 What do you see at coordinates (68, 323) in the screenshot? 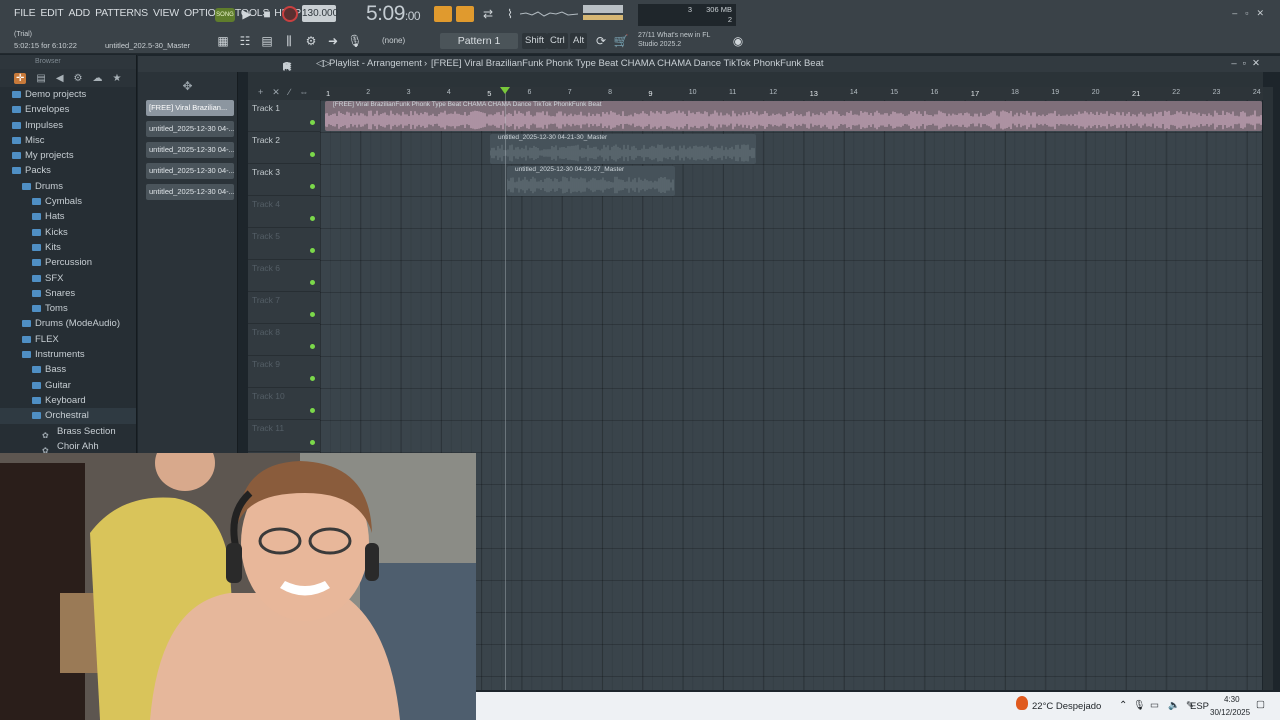
I see `browser-item: Drums (ModeAudio)` at bounding box center [68, 323].